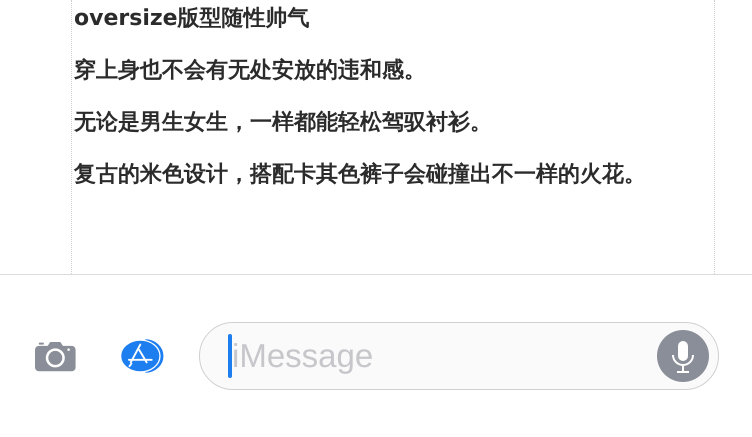  Describe the element at coordinates (283, 123) in the screenshot. I see `message-text: 无论是男生女生，一样都能轻松驾驭衬衫。` at that location.